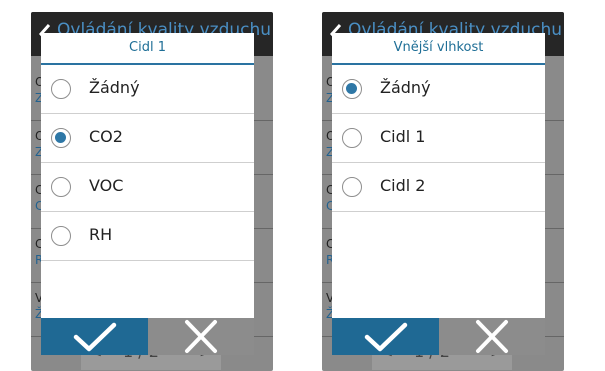  I want to click on option-label: VOC, so click(106, 185).